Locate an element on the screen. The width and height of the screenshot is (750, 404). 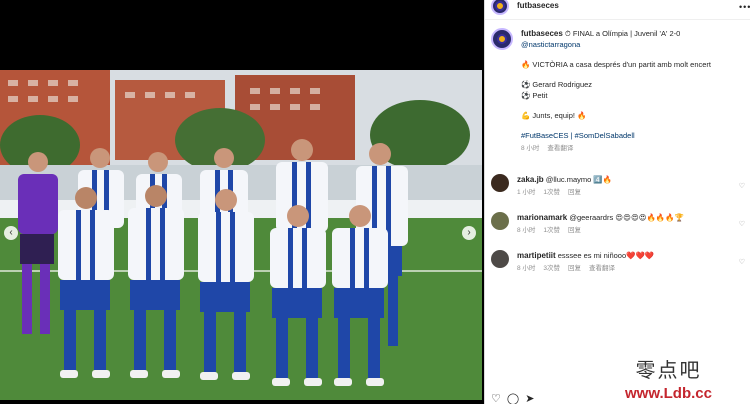
comment-icon: ◯ is located at coordinates (513, 398).